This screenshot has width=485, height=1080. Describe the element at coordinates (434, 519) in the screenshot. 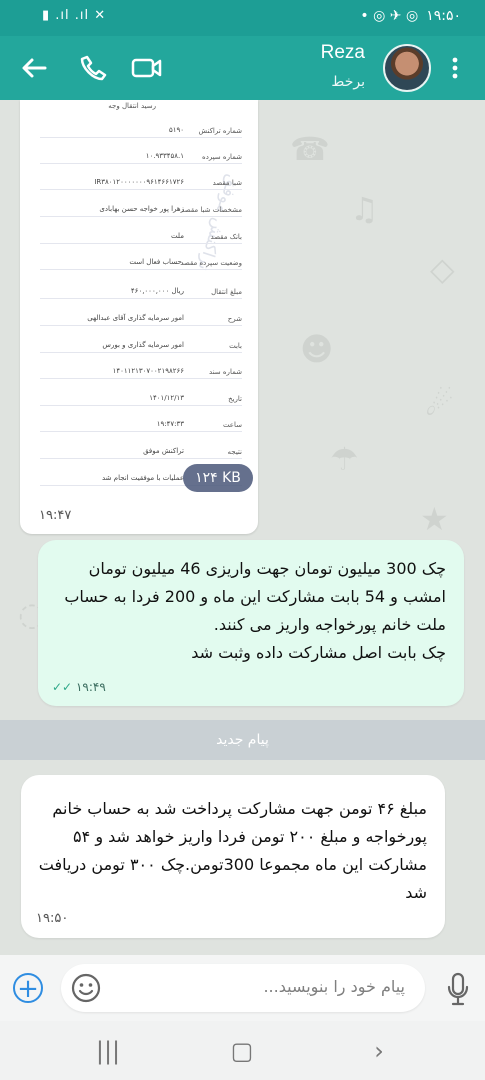

I see `chat-doodle-icon: ★` at that location.